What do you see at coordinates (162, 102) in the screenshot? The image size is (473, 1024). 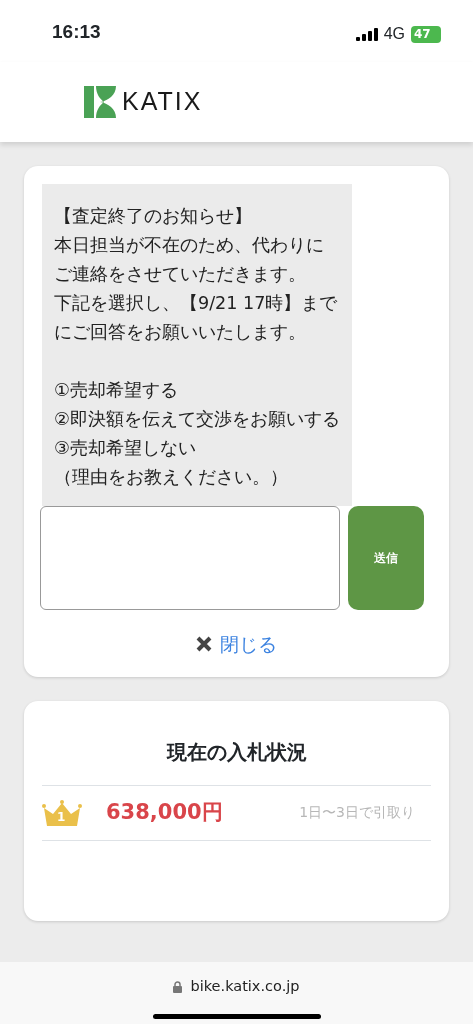 I see `logo-text: KATIX` at bounding box center [162, 102].